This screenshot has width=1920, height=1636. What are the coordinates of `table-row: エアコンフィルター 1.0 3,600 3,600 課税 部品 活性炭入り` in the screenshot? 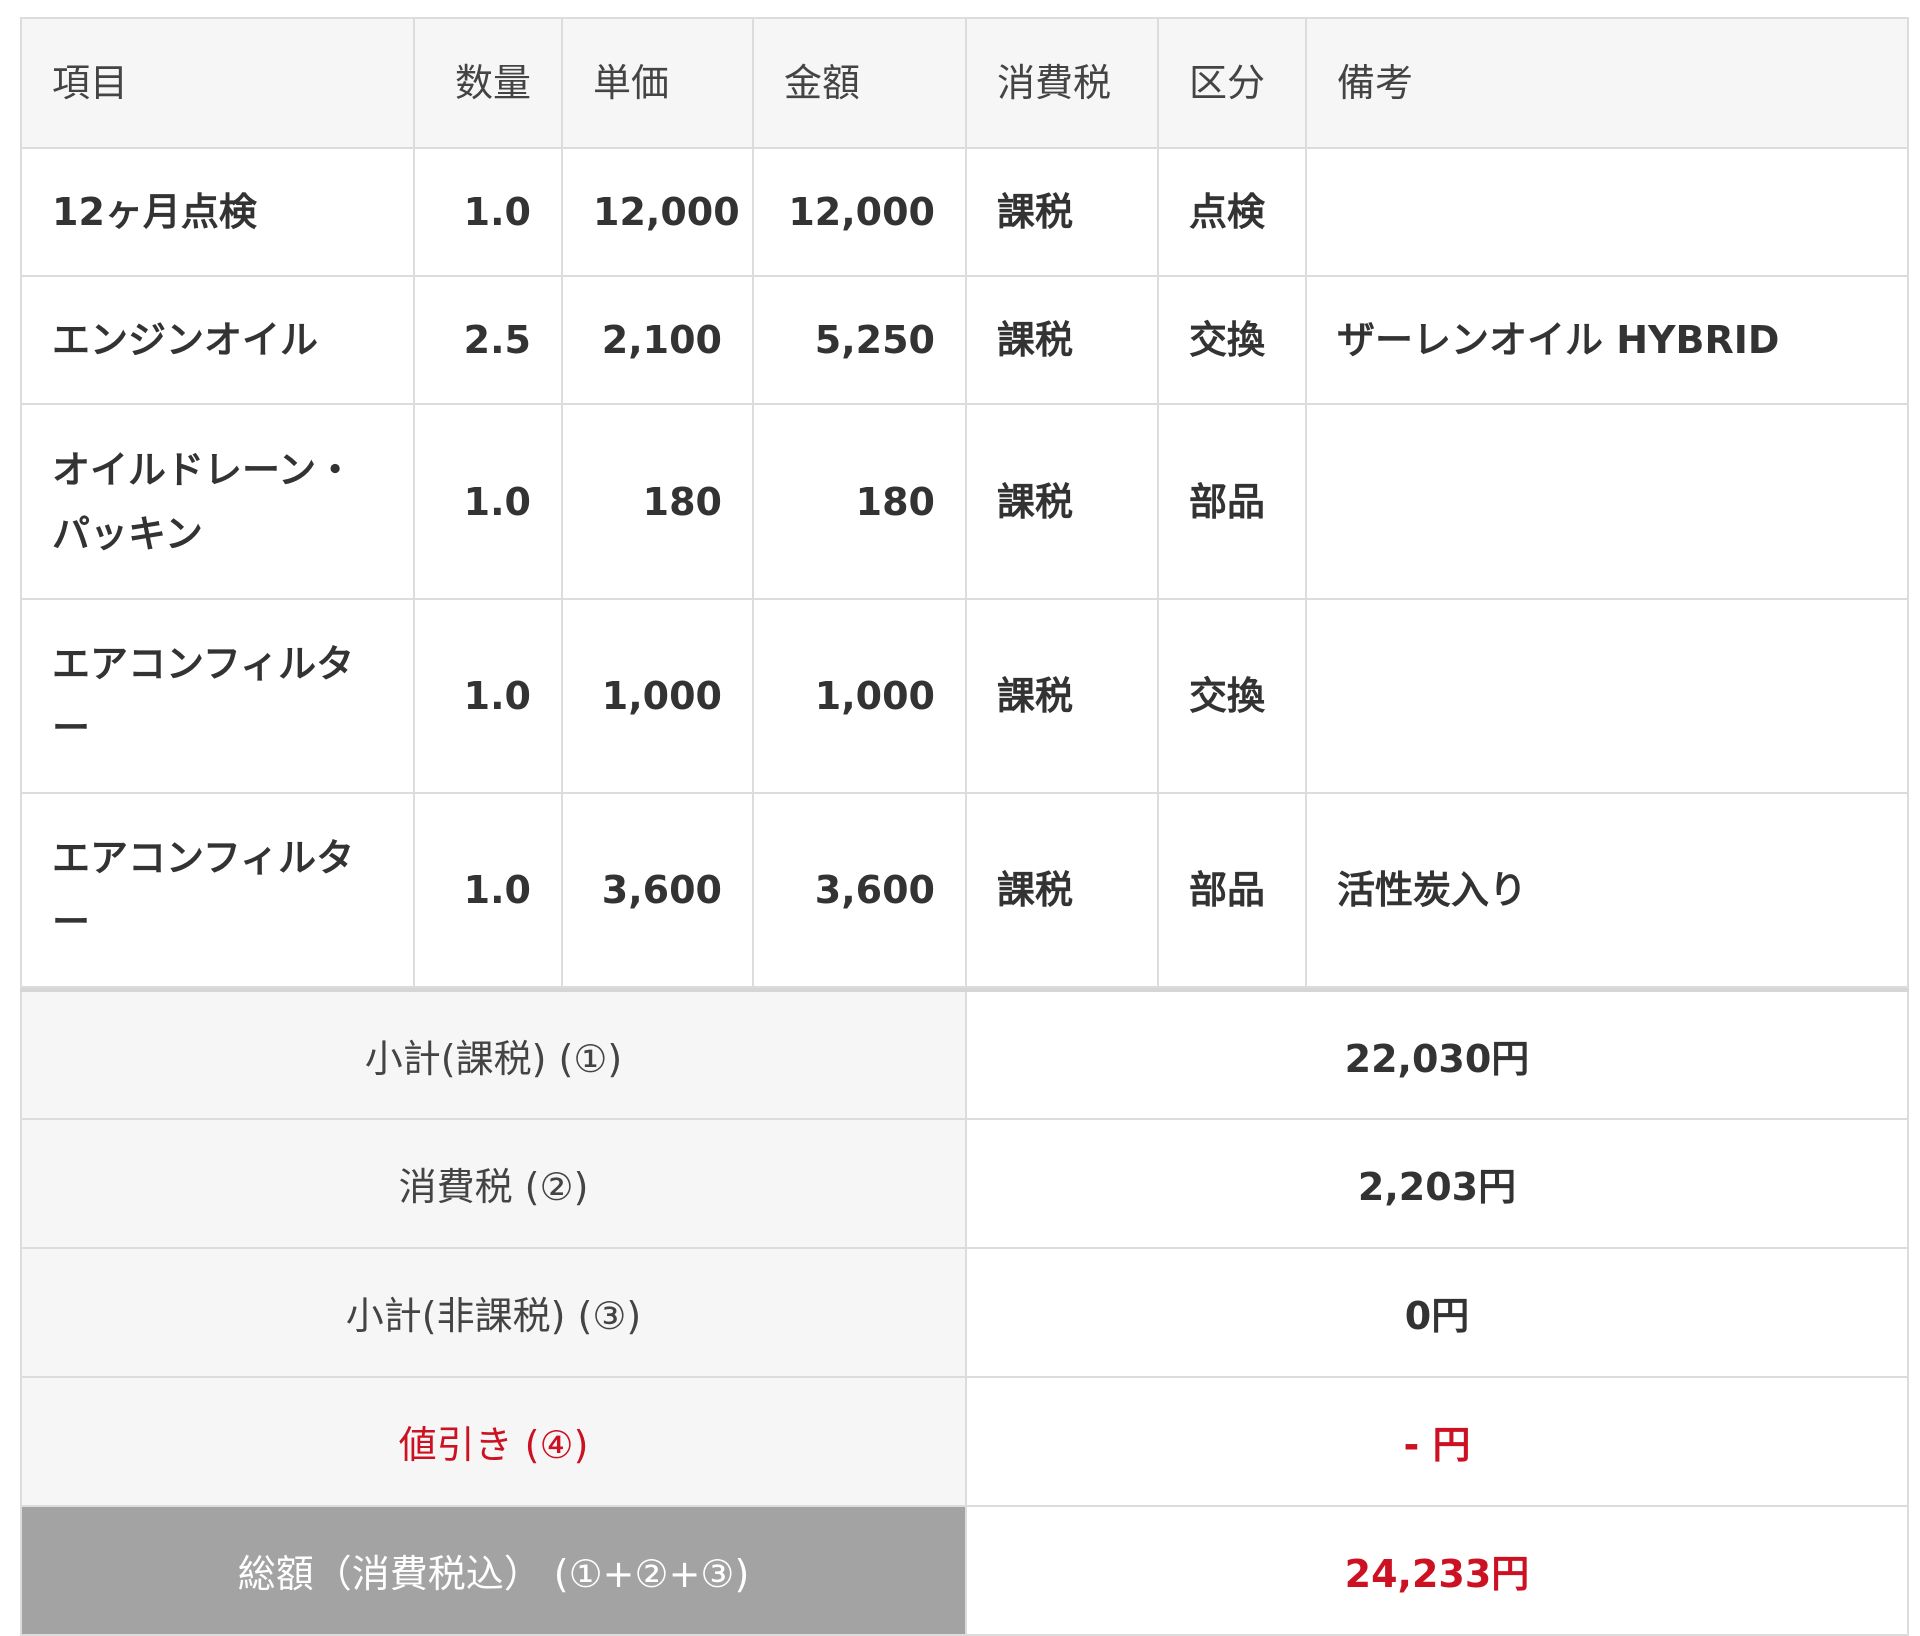 It's located at (964, 890).